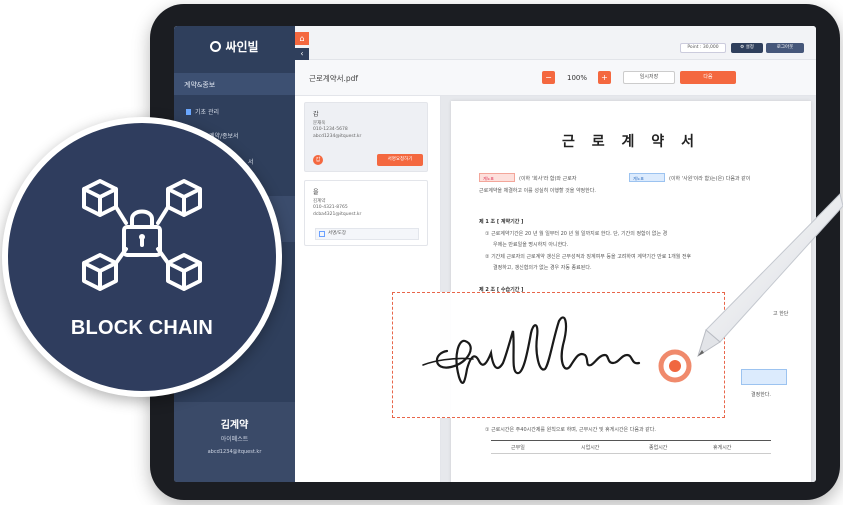 The width and height of the screenshot is (843, 505). What do you see at coordinates (216, 46) in the screenshot?
I see `logo-icon` at bounding box center [216, 46].